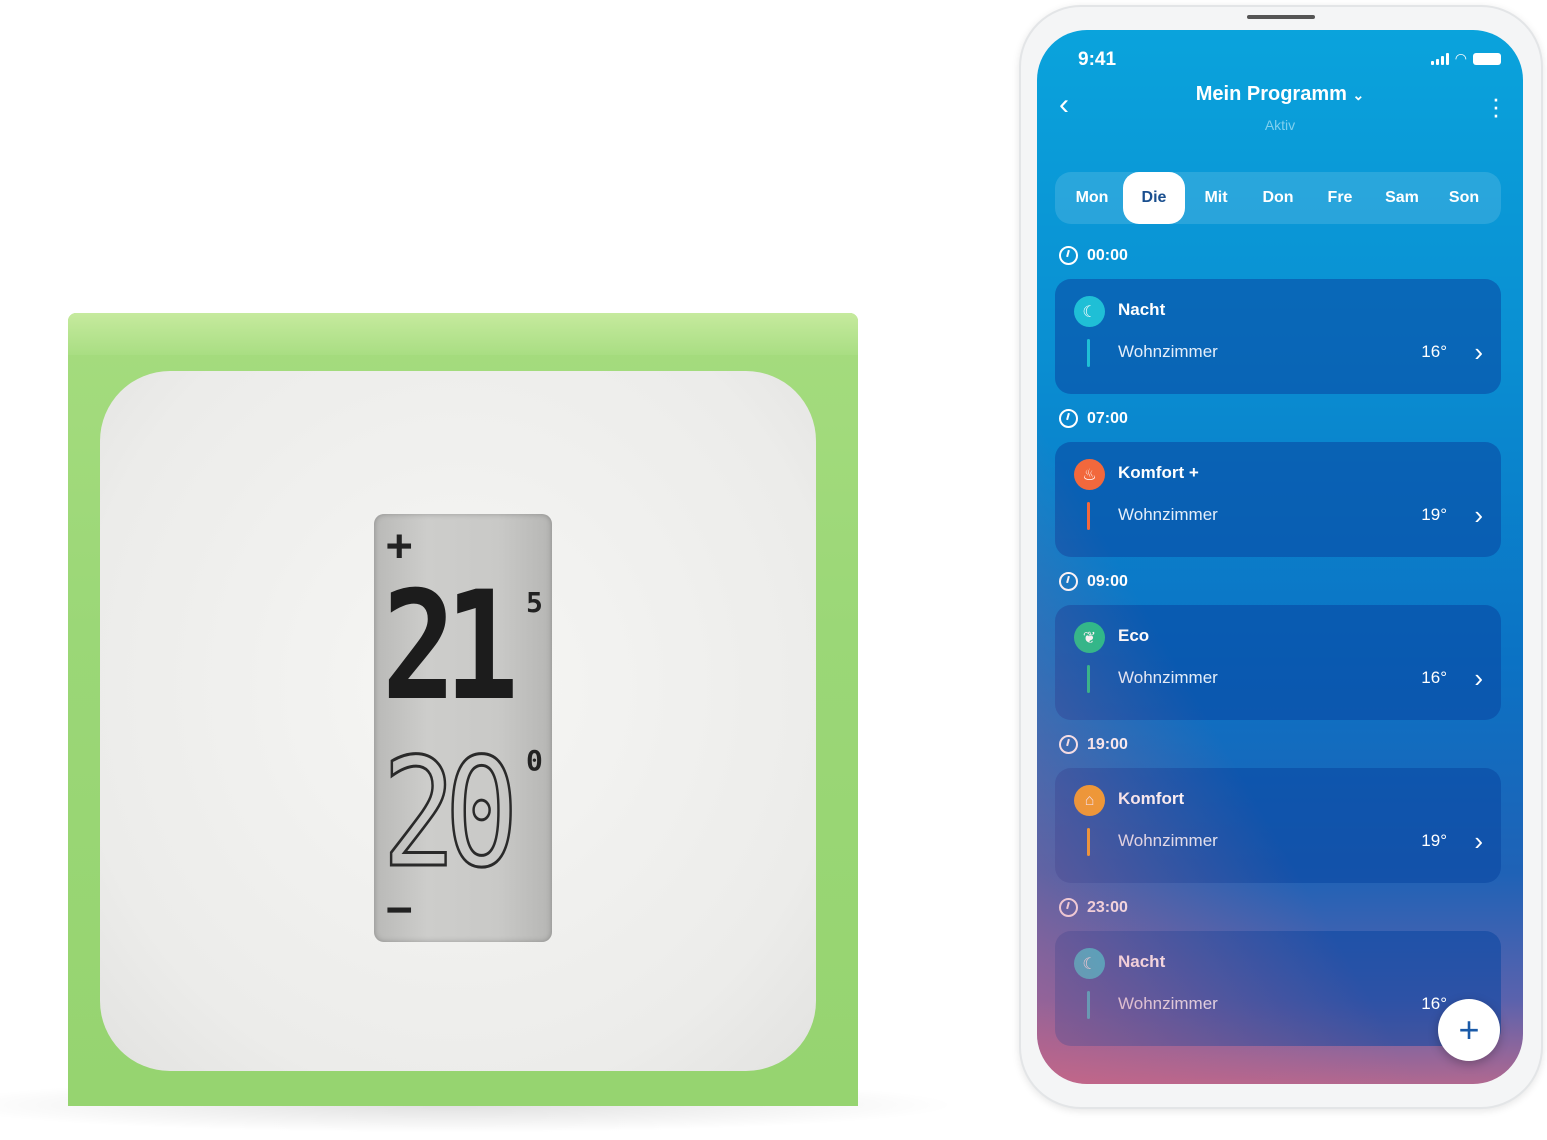  Describe the element at coordinates (1151, 798) in the screenshot. I see `mode-label: Komfort` at that location.